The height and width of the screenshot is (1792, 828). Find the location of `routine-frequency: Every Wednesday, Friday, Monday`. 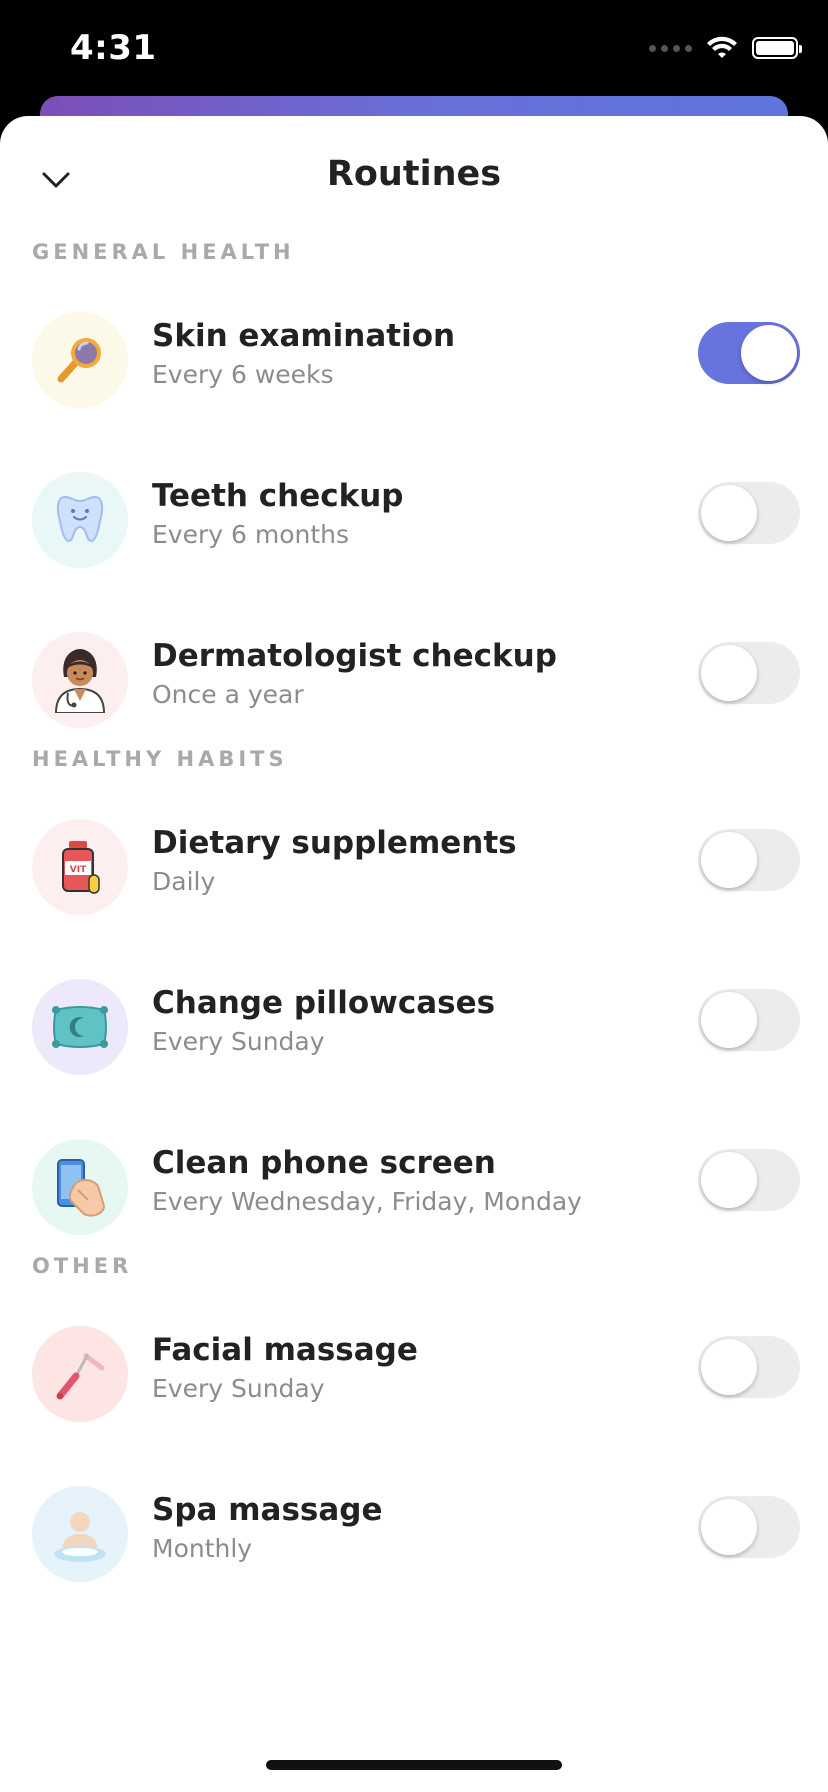

routine-frequency: Every Wednesday, Friday, Monday is located at coordinates (367, 1201).